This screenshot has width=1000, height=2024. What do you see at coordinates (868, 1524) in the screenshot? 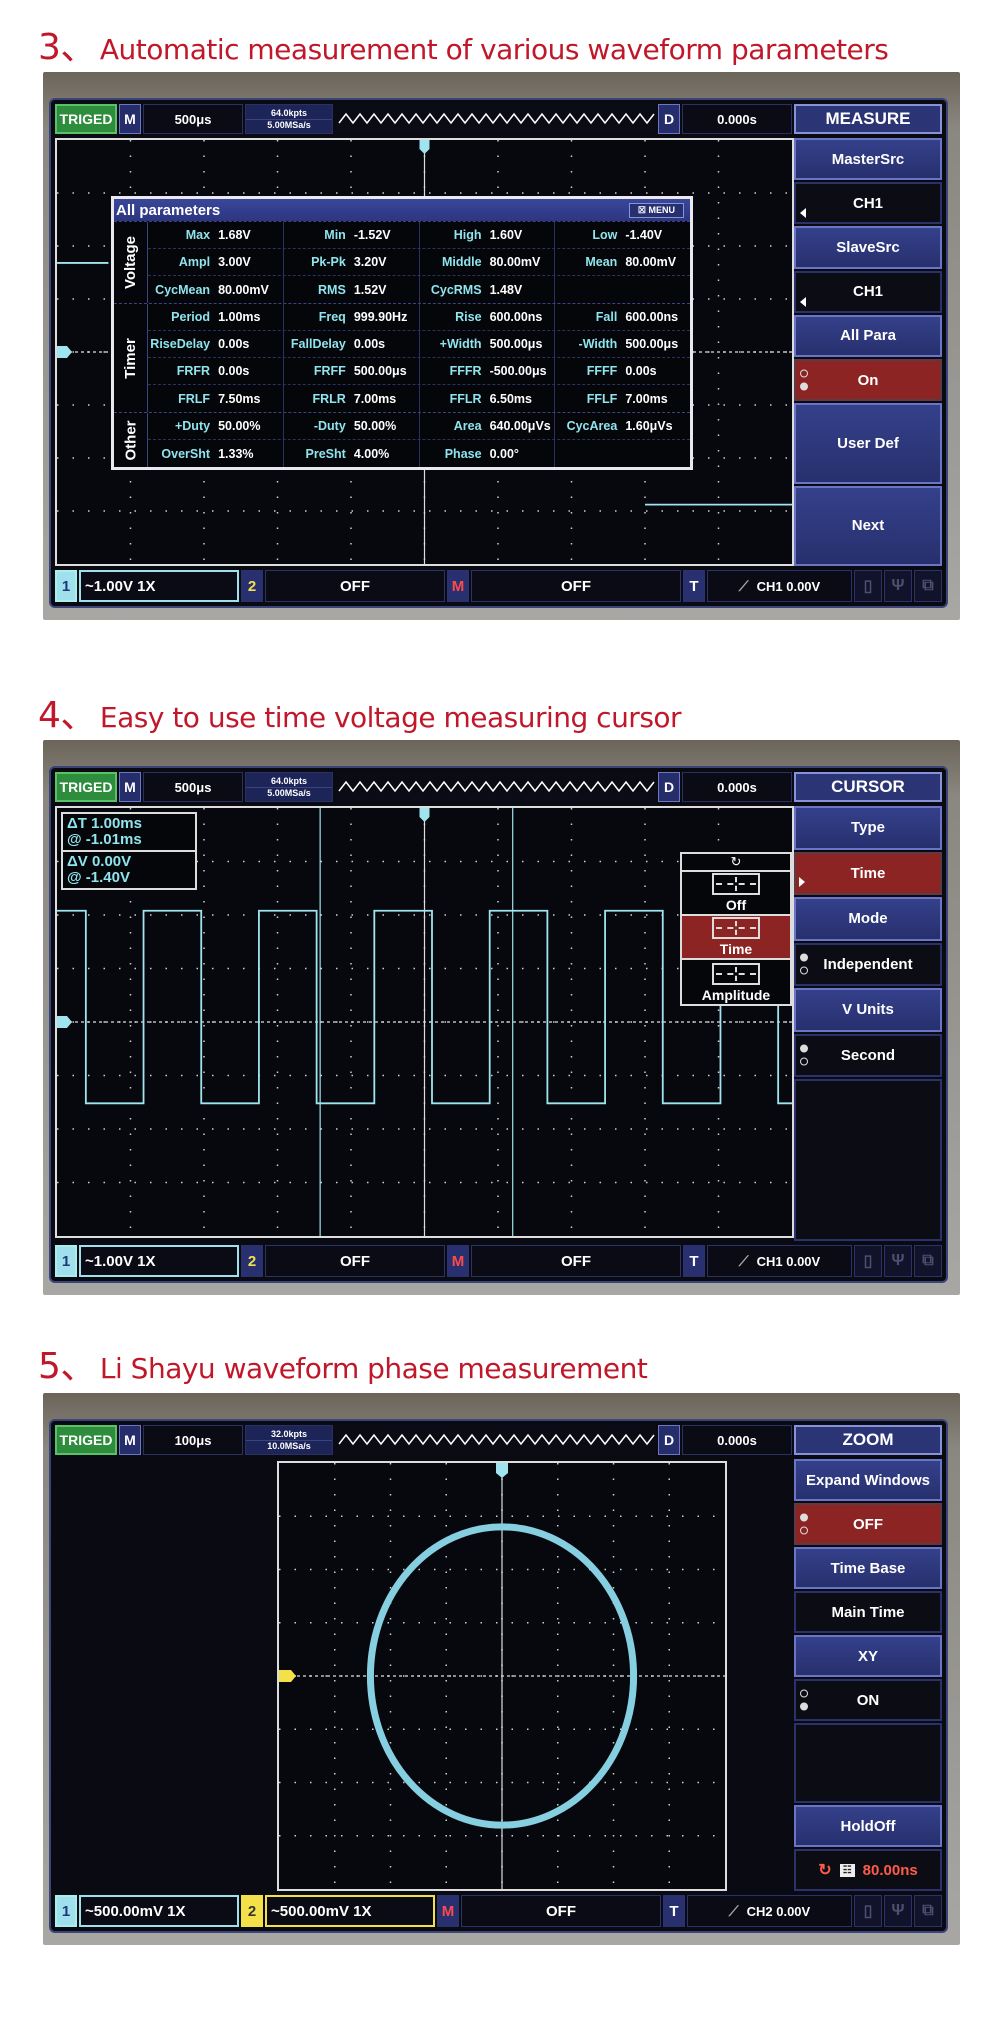
I see `softkey-off: OFF` at bounding box center [868, 1524].